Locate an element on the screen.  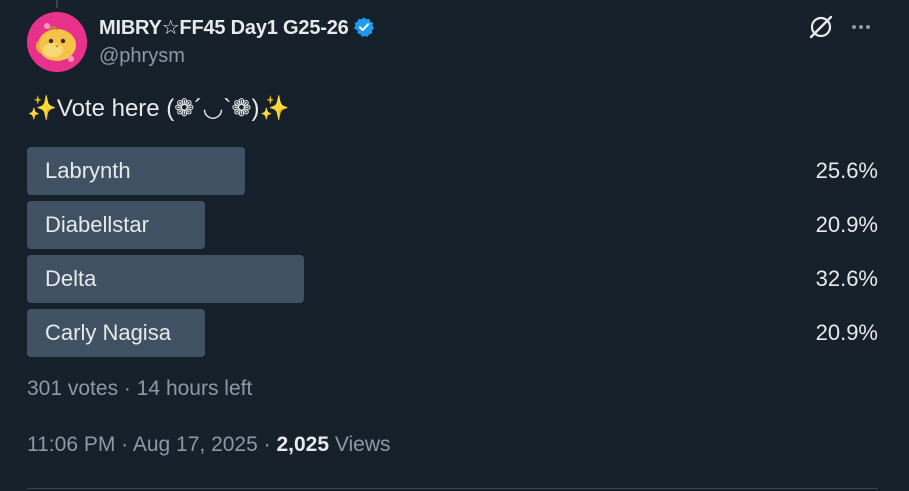
views-label: Views is located at coordinates (362, 444).